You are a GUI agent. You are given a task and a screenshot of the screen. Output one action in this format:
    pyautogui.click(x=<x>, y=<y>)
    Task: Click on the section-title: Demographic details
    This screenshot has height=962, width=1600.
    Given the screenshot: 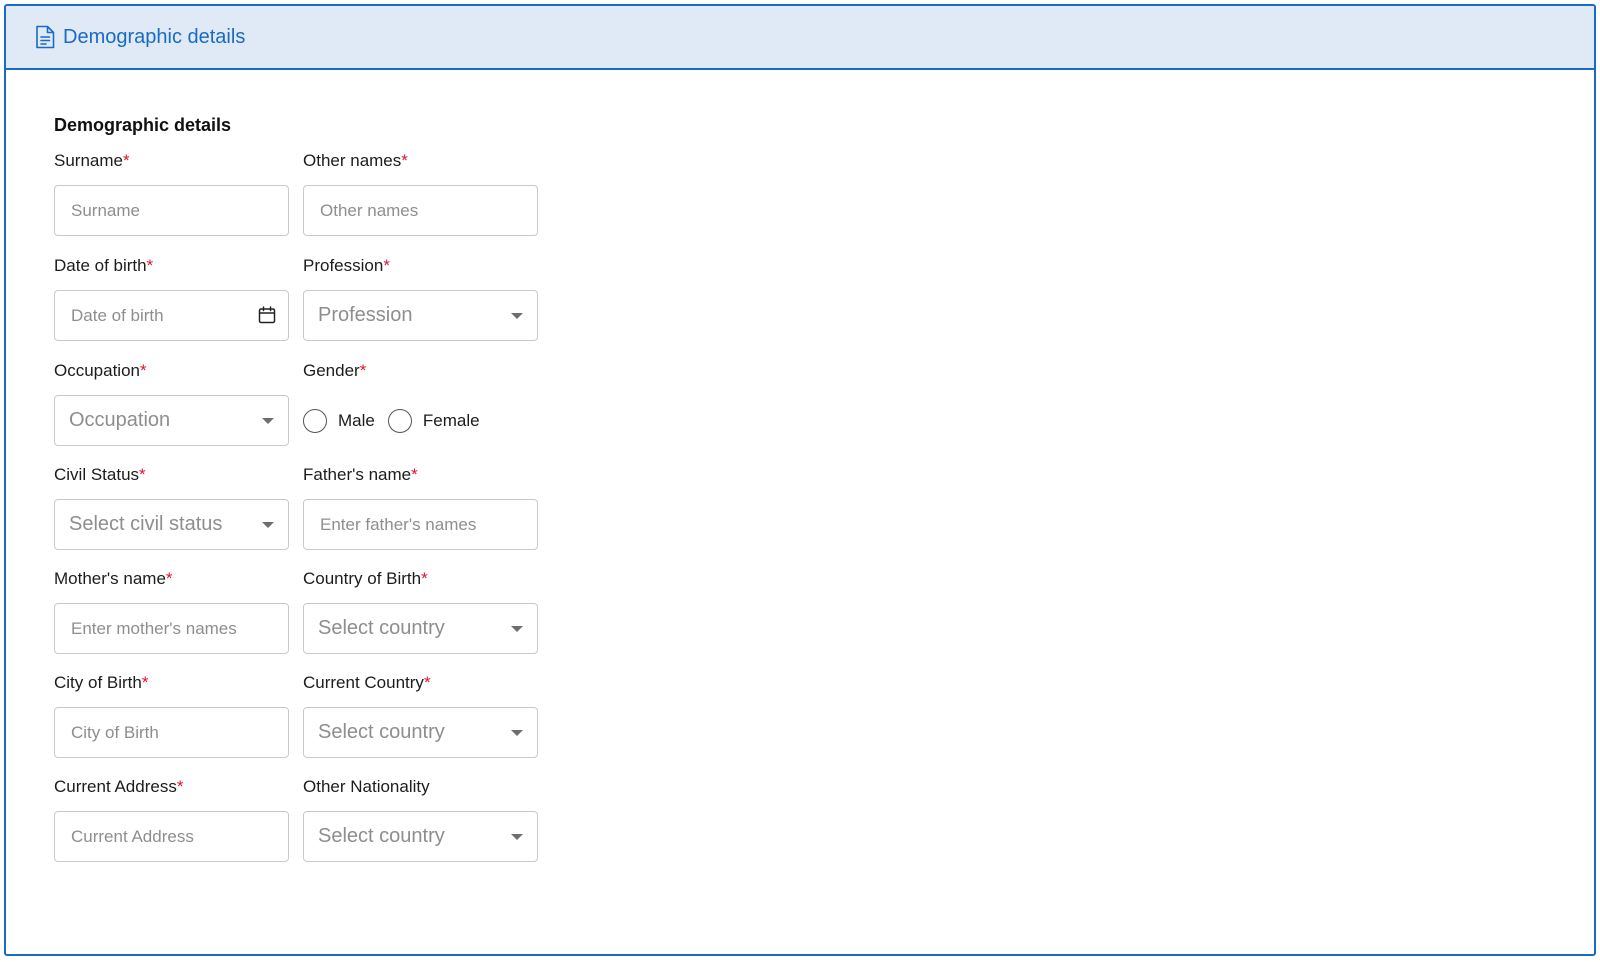 What is the action you would take?
    pyautogui.click(x=143, y=125)
    